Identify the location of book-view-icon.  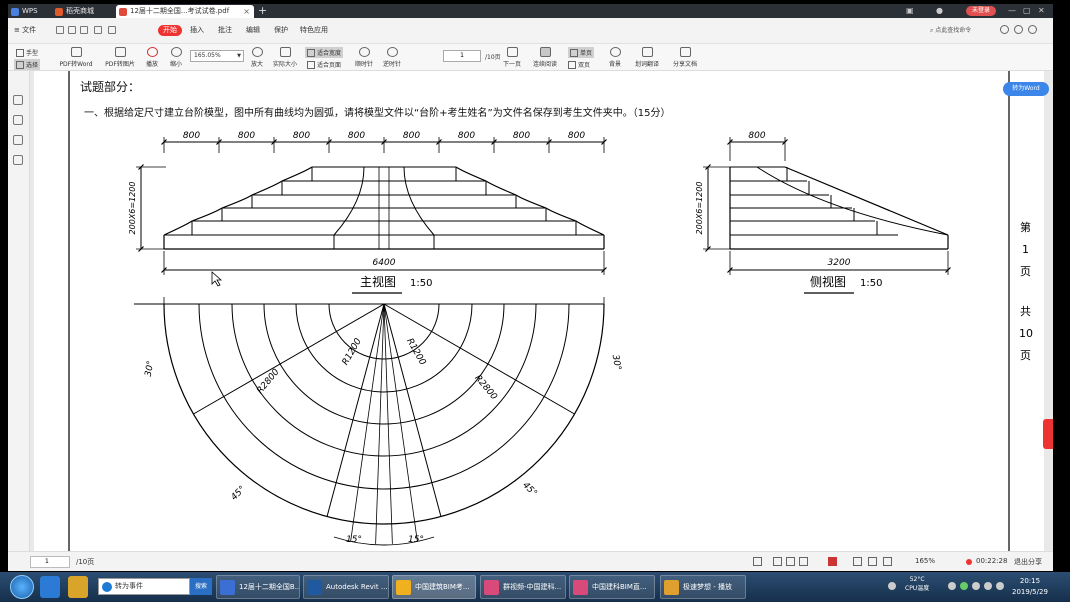
(803, 561).